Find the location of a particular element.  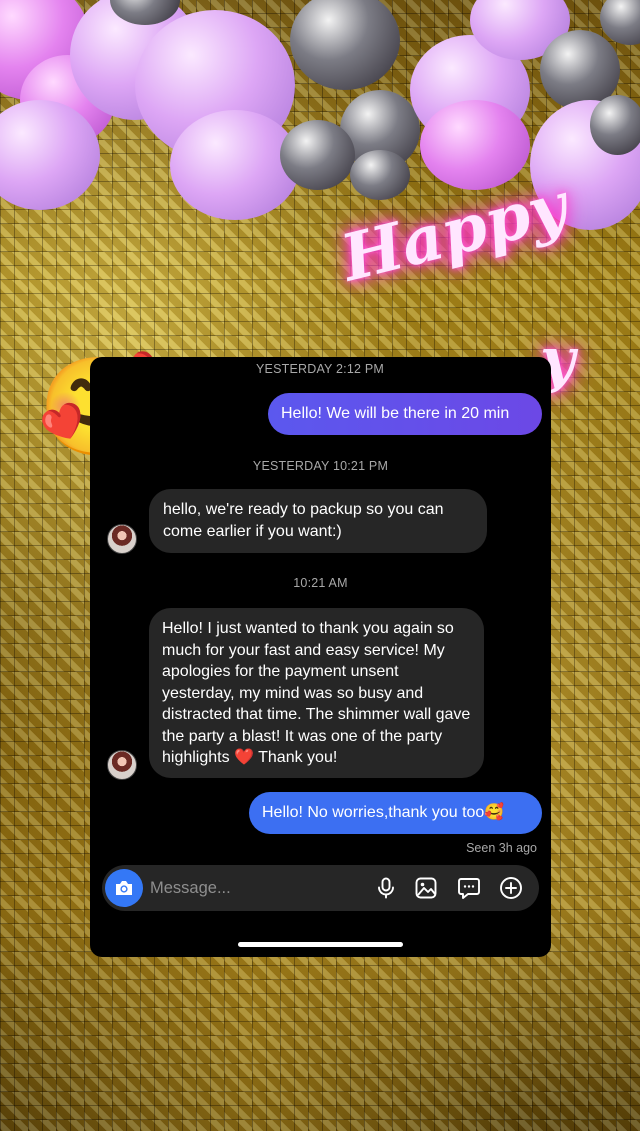

add-icon is located at coordinates (511, 888).